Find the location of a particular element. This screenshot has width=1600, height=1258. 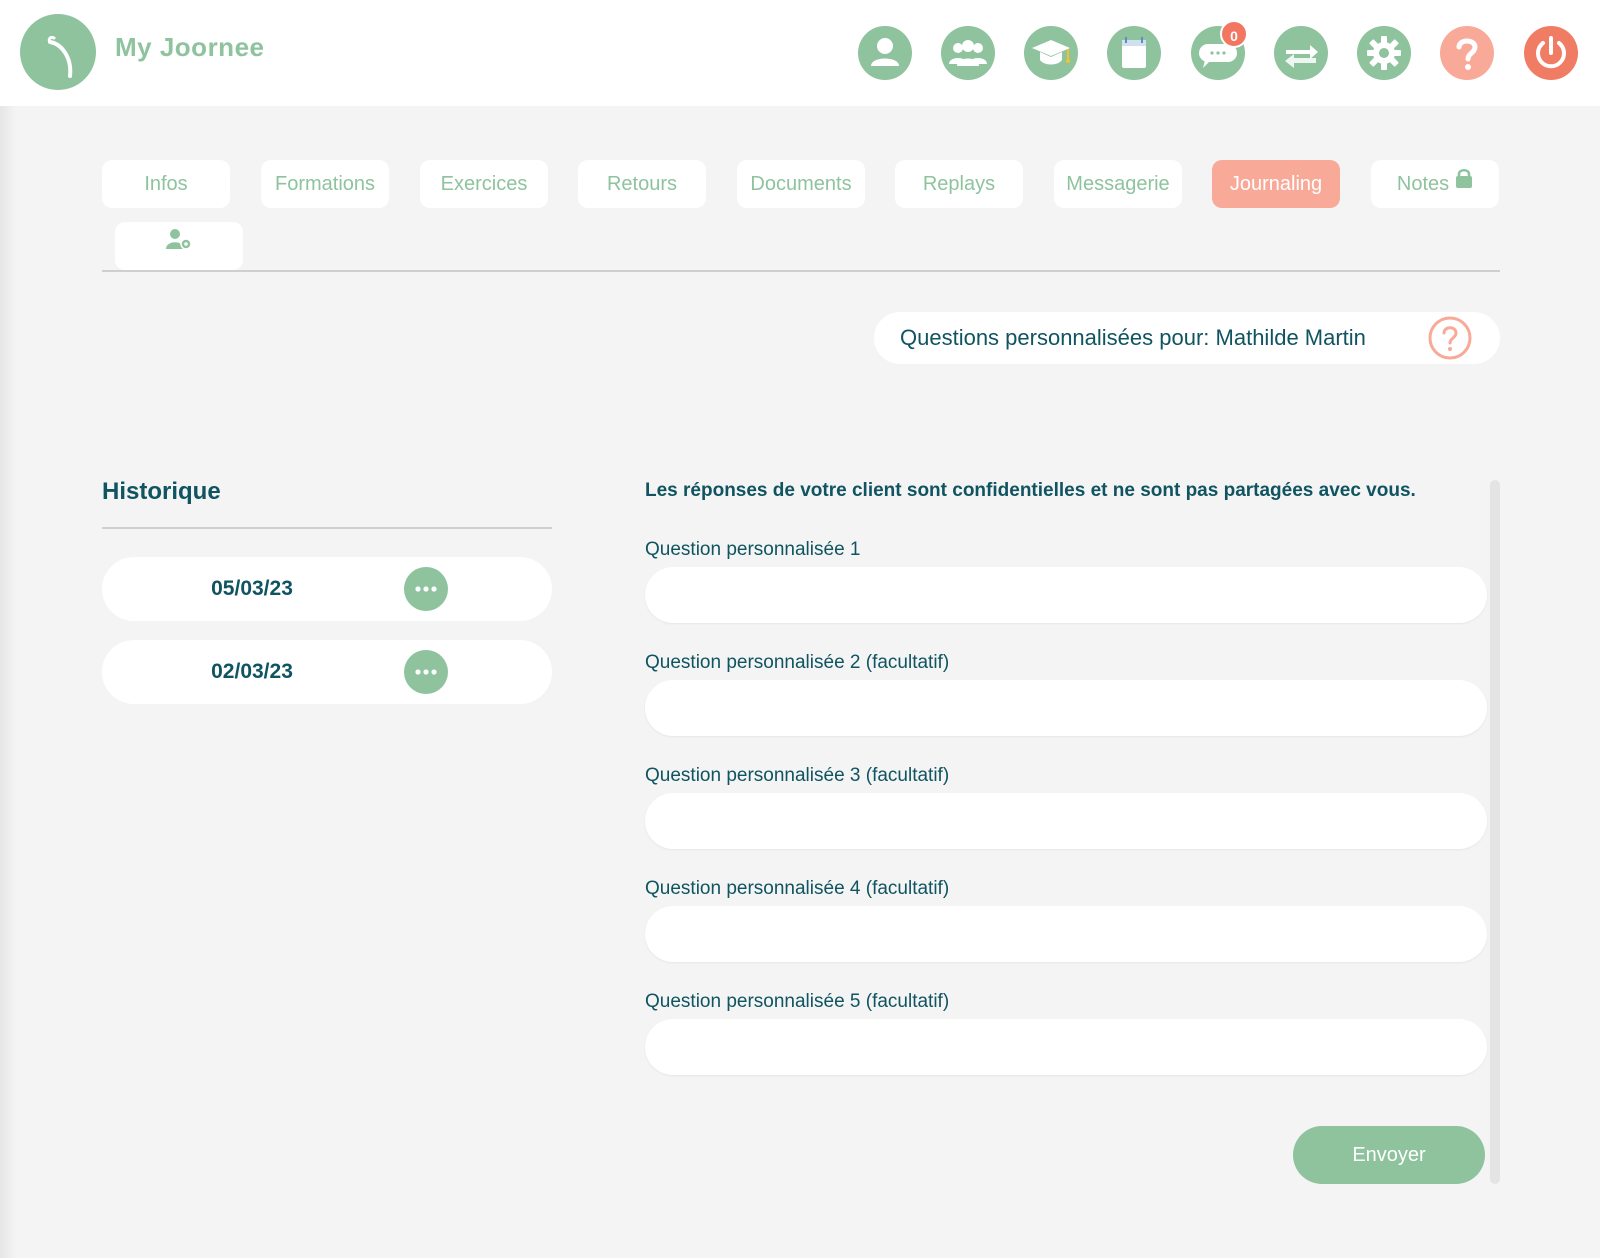

app-title: My Joornee is located at coordinates (190, 47).